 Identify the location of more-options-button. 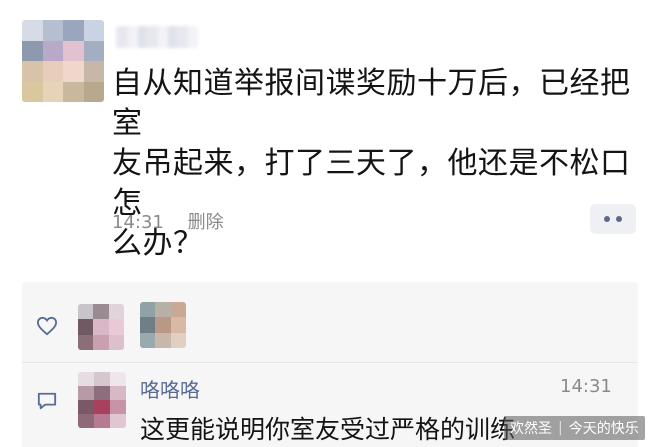
(613, 219).